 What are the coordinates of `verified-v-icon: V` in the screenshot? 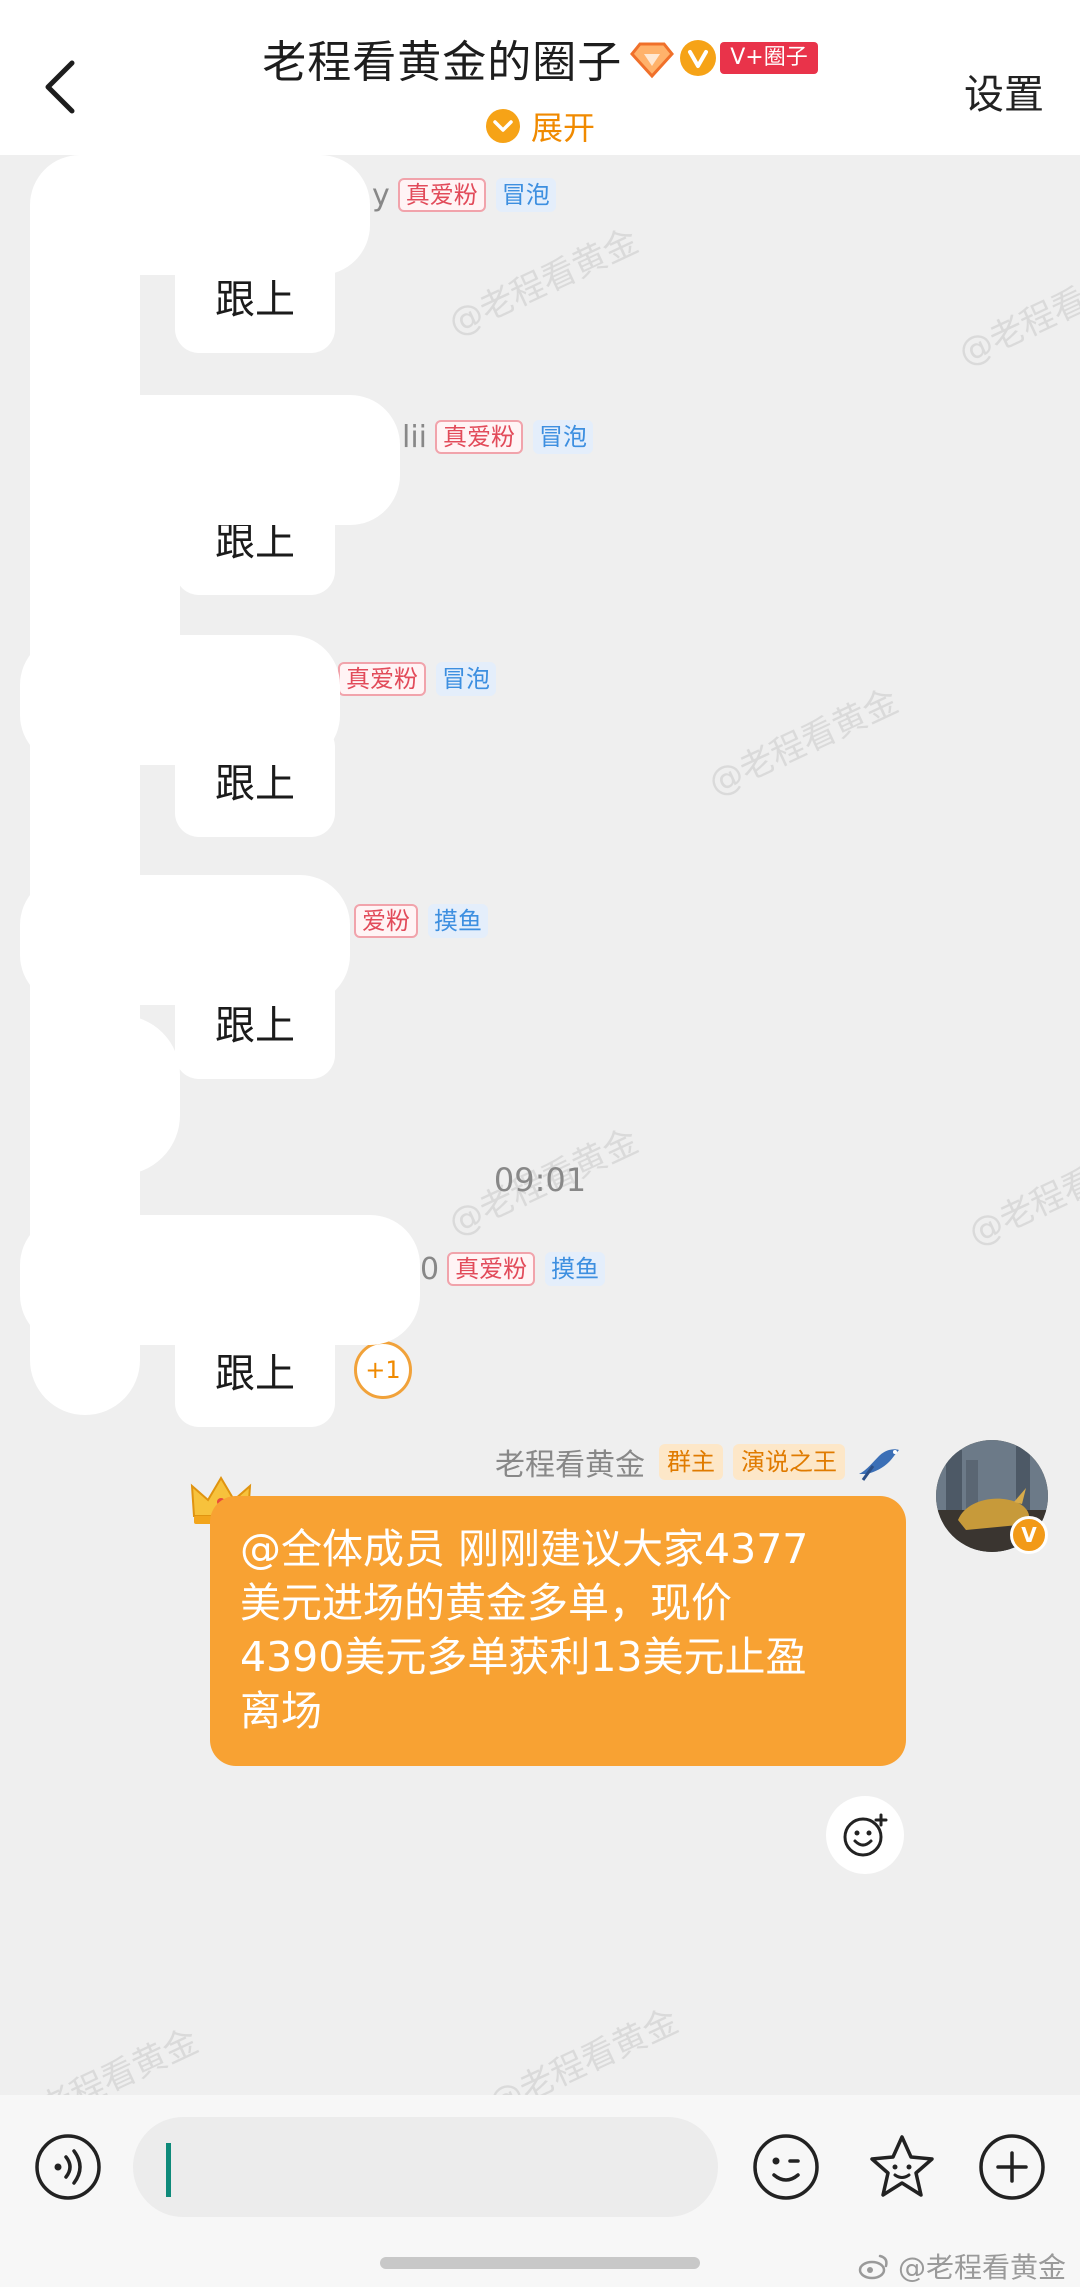 It's located at (1029, 1535).